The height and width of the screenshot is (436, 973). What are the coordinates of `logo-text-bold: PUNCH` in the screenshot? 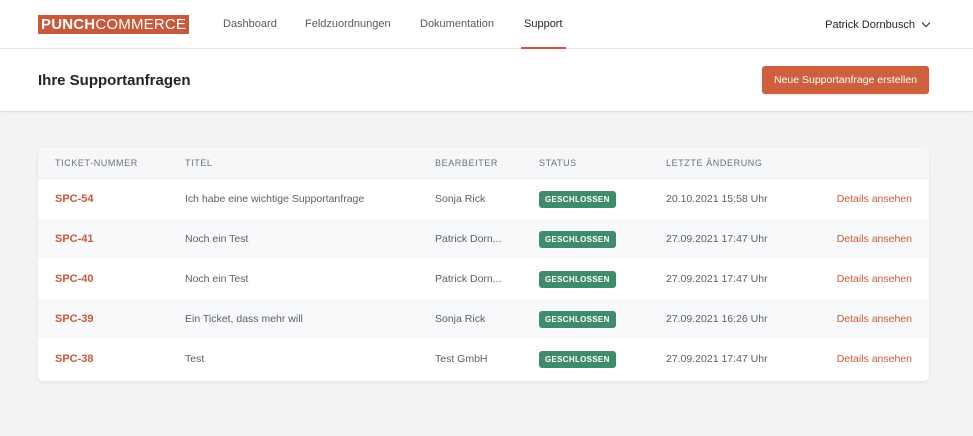 It's located at (68, 24).